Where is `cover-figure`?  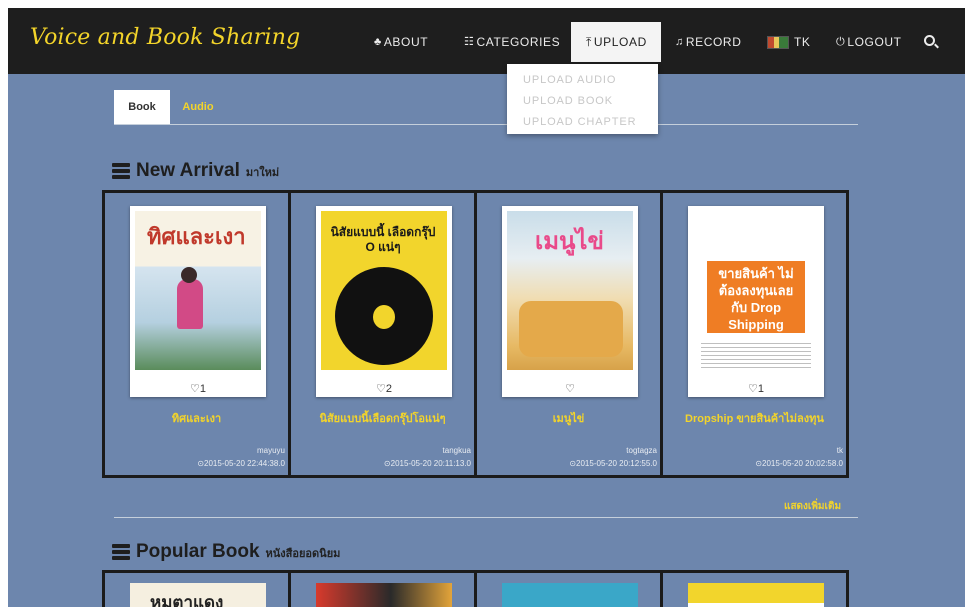
cover-figure is located at coordinates (190, 304).